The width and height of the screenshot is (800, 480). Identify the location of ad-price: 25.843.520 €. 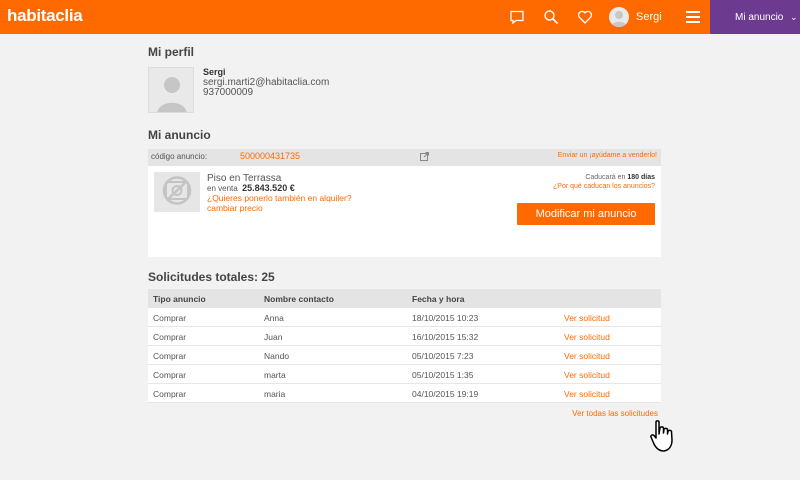
(268, 188).